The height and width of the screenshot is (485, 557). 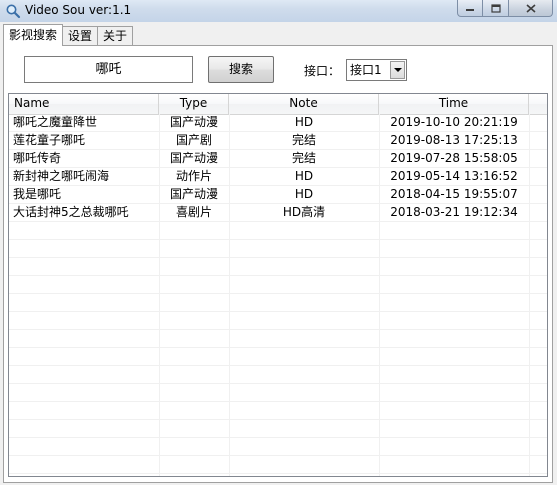 What do you see at coordinates (278, 177) in the screenshot?
I see `table-row: 新封神之哪吒闹海 动作片 HD 2019-05-14 13:16:52` at bounding box center [278, 177].